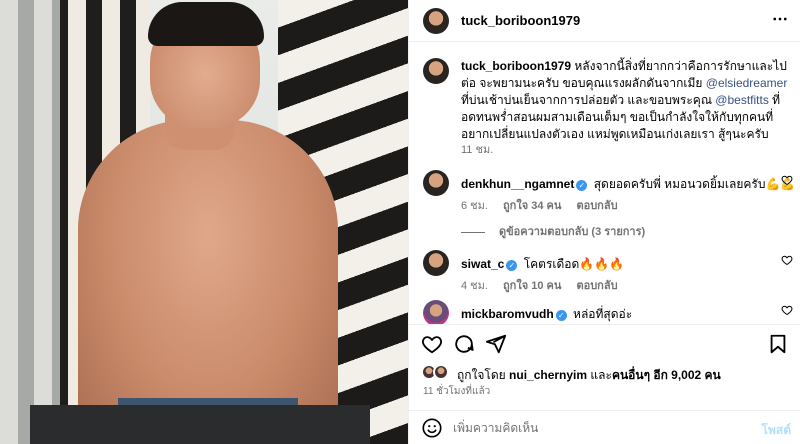 This screenshot has width=800, height=444. What do you see at coordinates (776, 430) in the screenshot?
I see `post-comment-button: โพสต์` at bounding box center [776, 430].